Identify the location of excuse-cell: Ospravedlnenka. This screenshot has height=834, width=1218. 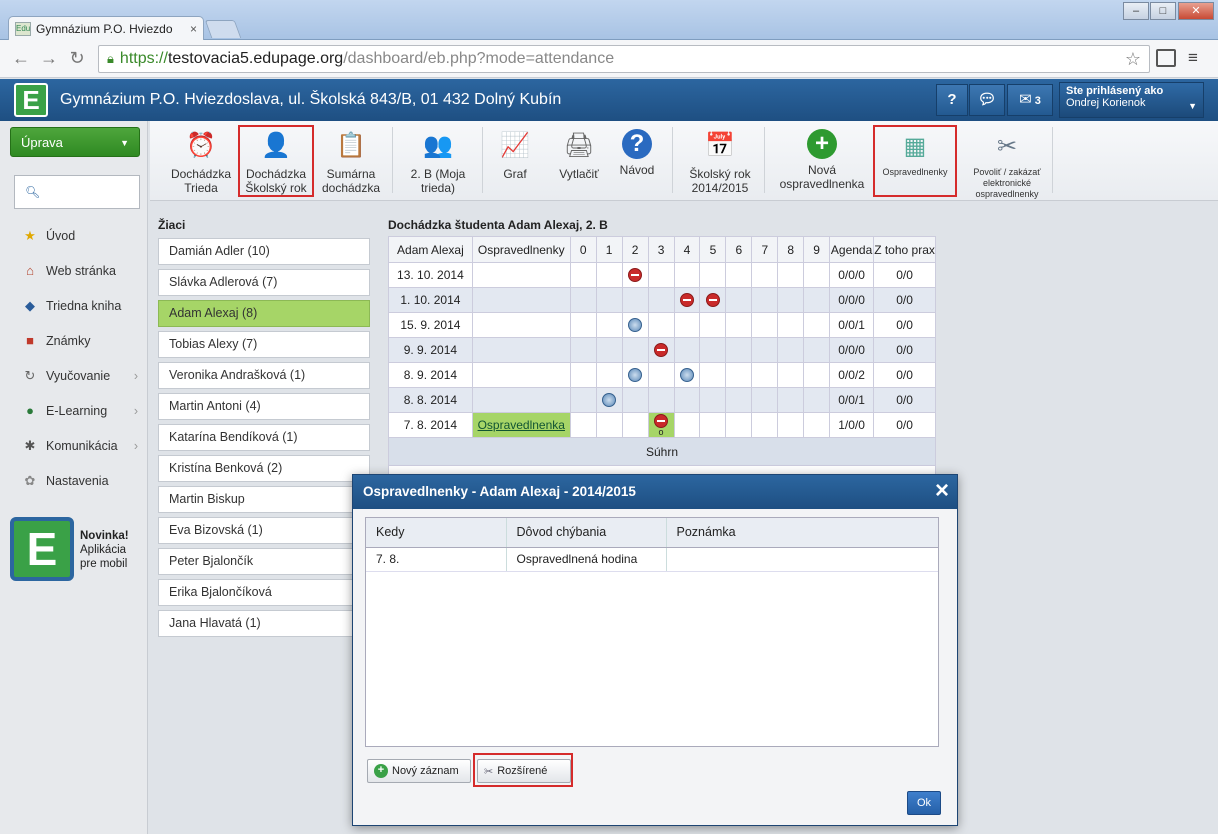
(521, 425).